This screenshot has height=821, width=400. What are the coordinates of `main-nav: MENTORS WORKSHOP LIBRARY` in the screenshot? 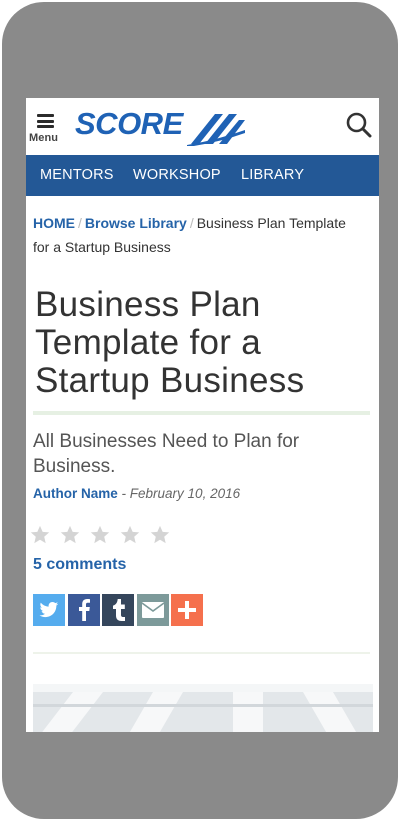 It's located at (202, 175).